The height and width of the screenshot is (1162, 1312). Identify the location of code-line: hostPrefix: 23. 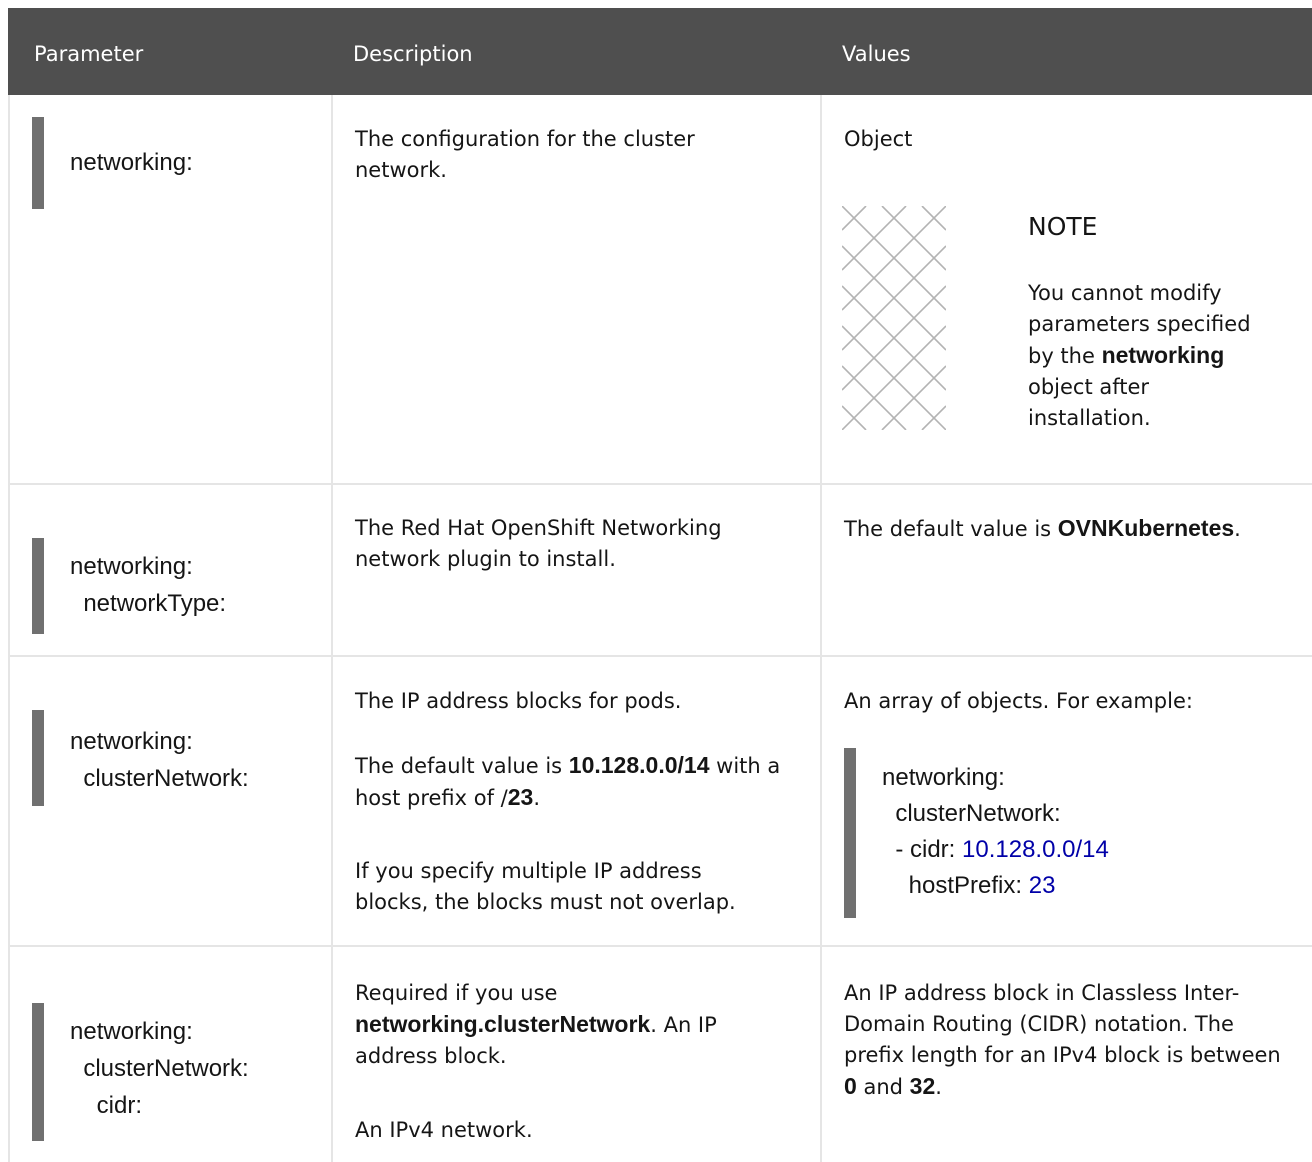
(969, 885).